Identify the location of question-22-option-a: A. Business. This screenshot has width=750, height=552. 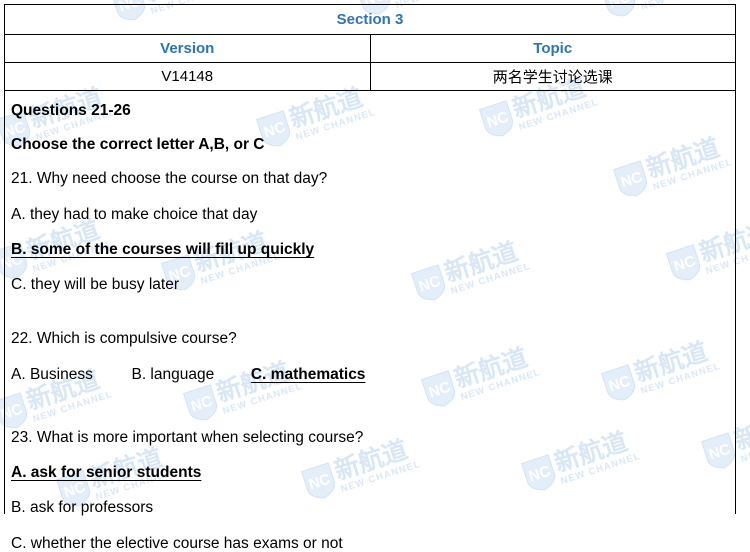
(52, 374).